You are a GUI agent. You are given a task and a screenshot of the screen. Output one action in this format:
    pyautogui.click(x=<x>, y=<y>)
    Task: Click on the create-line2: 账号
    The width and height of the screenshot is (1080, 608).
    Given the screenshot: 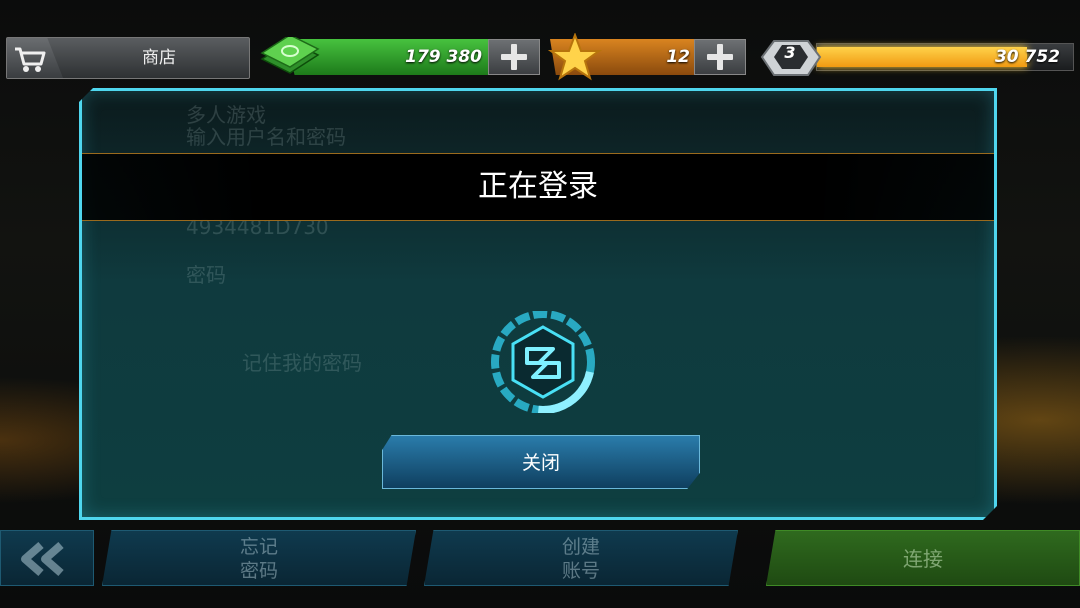 What is the action you would take?
    pyautogui.click(x=580, y=571)
    